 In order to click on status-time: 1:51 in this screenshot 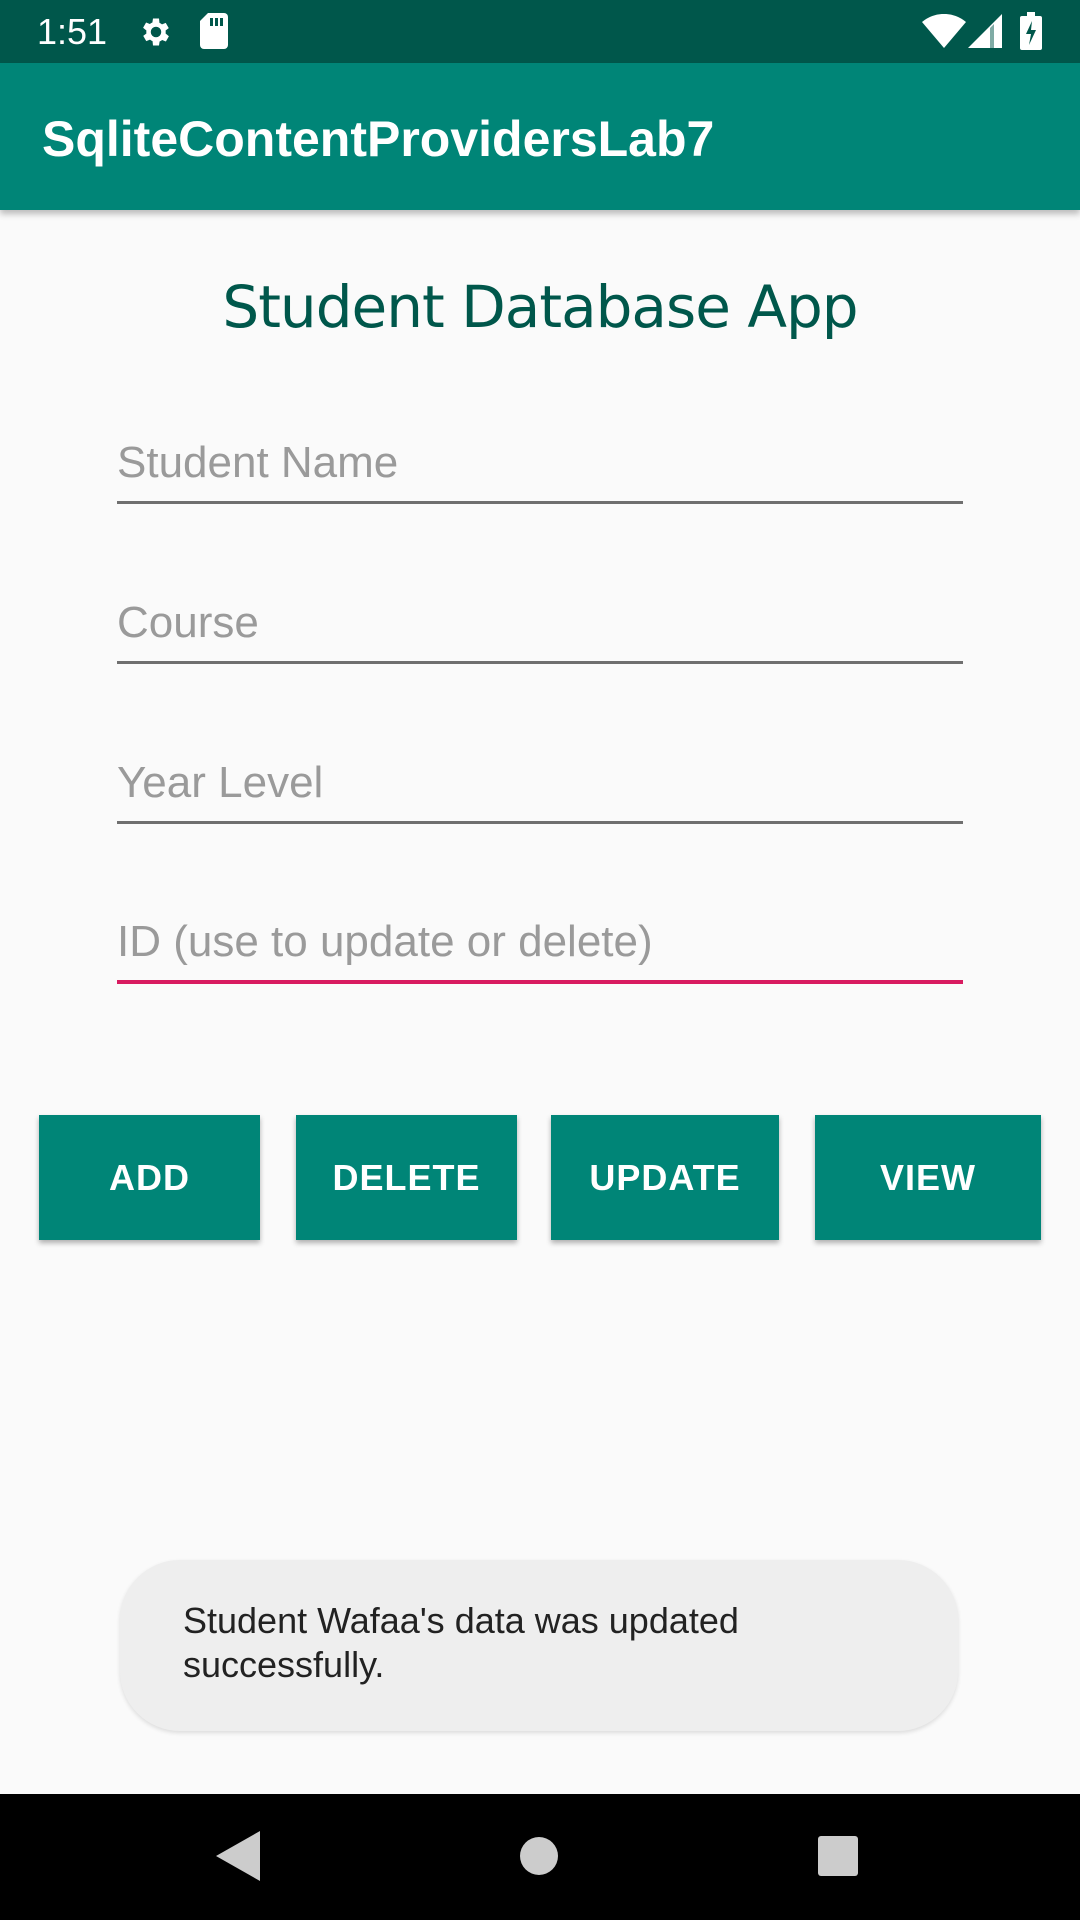, I will do `click(72, 31)`.